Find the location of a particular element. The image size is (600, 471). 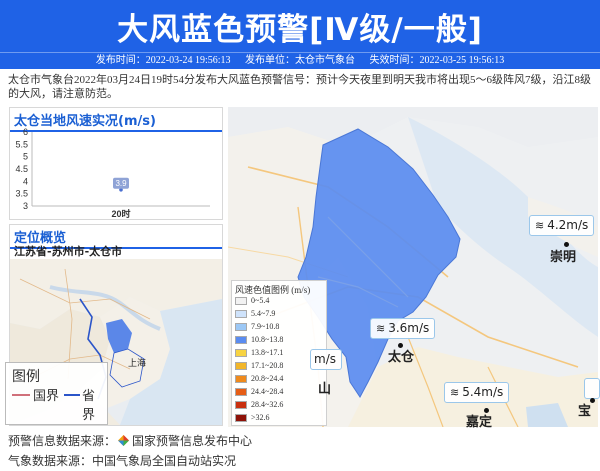

warning-source-name: 国家预警信息发布中心 is located at coordinates (192, 441).